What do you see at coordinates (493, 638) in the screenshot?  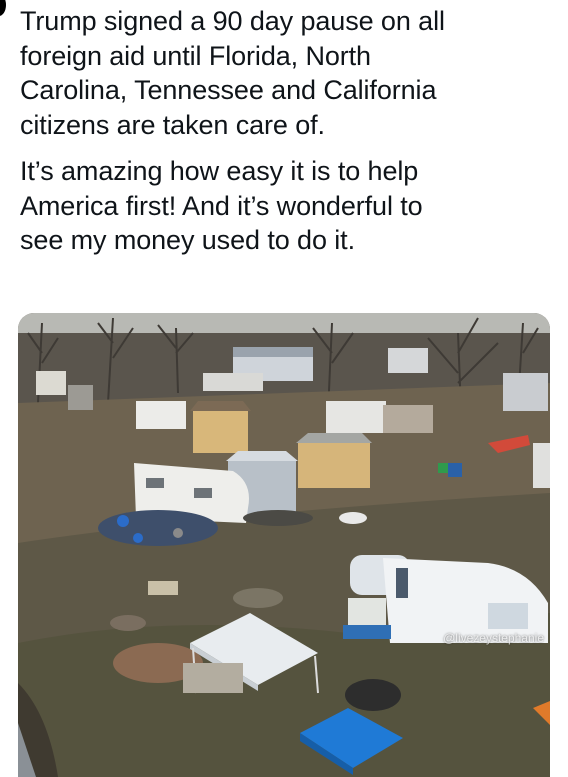 I see `image-watermark: @livezeystephanie` at bounding box center [493, 638].